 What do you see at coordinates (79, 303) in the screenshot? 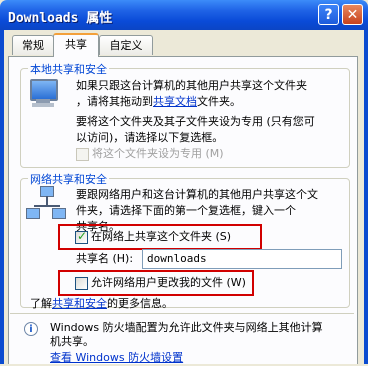
I see `sharing-security-link: 共享和安全` at bounding box center [79, 303].